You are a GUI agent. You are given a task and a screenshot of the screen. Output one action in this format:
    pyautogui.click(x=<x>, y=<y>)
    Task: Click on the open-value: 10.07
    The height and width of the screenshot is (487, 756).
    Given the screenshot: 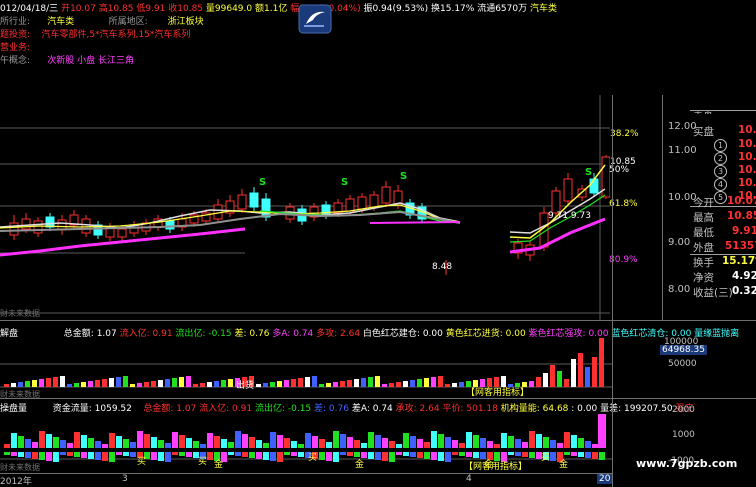 What is the action you would take?
    pyautogui.click(x=741, y=201)
    